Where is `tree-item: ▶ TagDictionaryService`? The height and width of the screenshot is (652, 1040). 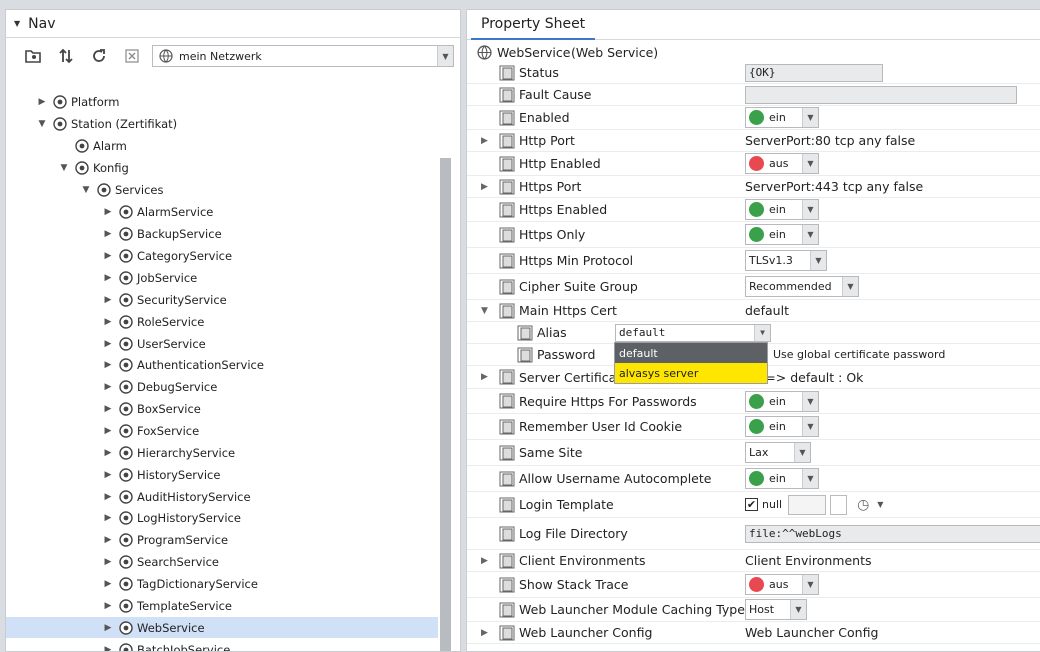
tree-item: ▶ TagDictionaryService is located at coordinates (222, 583).